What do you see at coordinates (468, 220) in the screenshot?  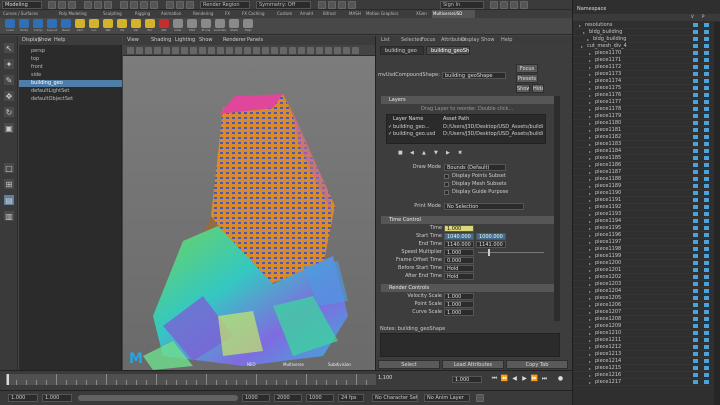 I see `time-control-header: Time Control` at bounding box center [468, 220].